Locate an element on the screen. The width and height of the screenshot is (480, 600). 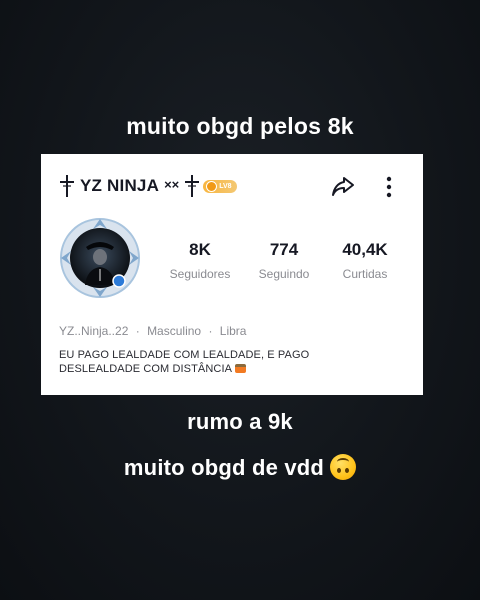
profile-gender: Masculino is located at coordinates (174, 331).